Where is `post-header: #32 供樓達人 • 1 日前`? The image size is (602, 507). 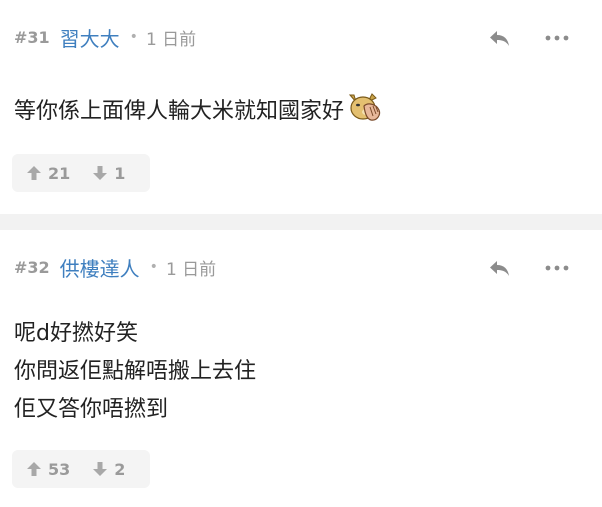 post-header: #32 供樓達人 • 1 日前 is located at coordinates (115, 267).